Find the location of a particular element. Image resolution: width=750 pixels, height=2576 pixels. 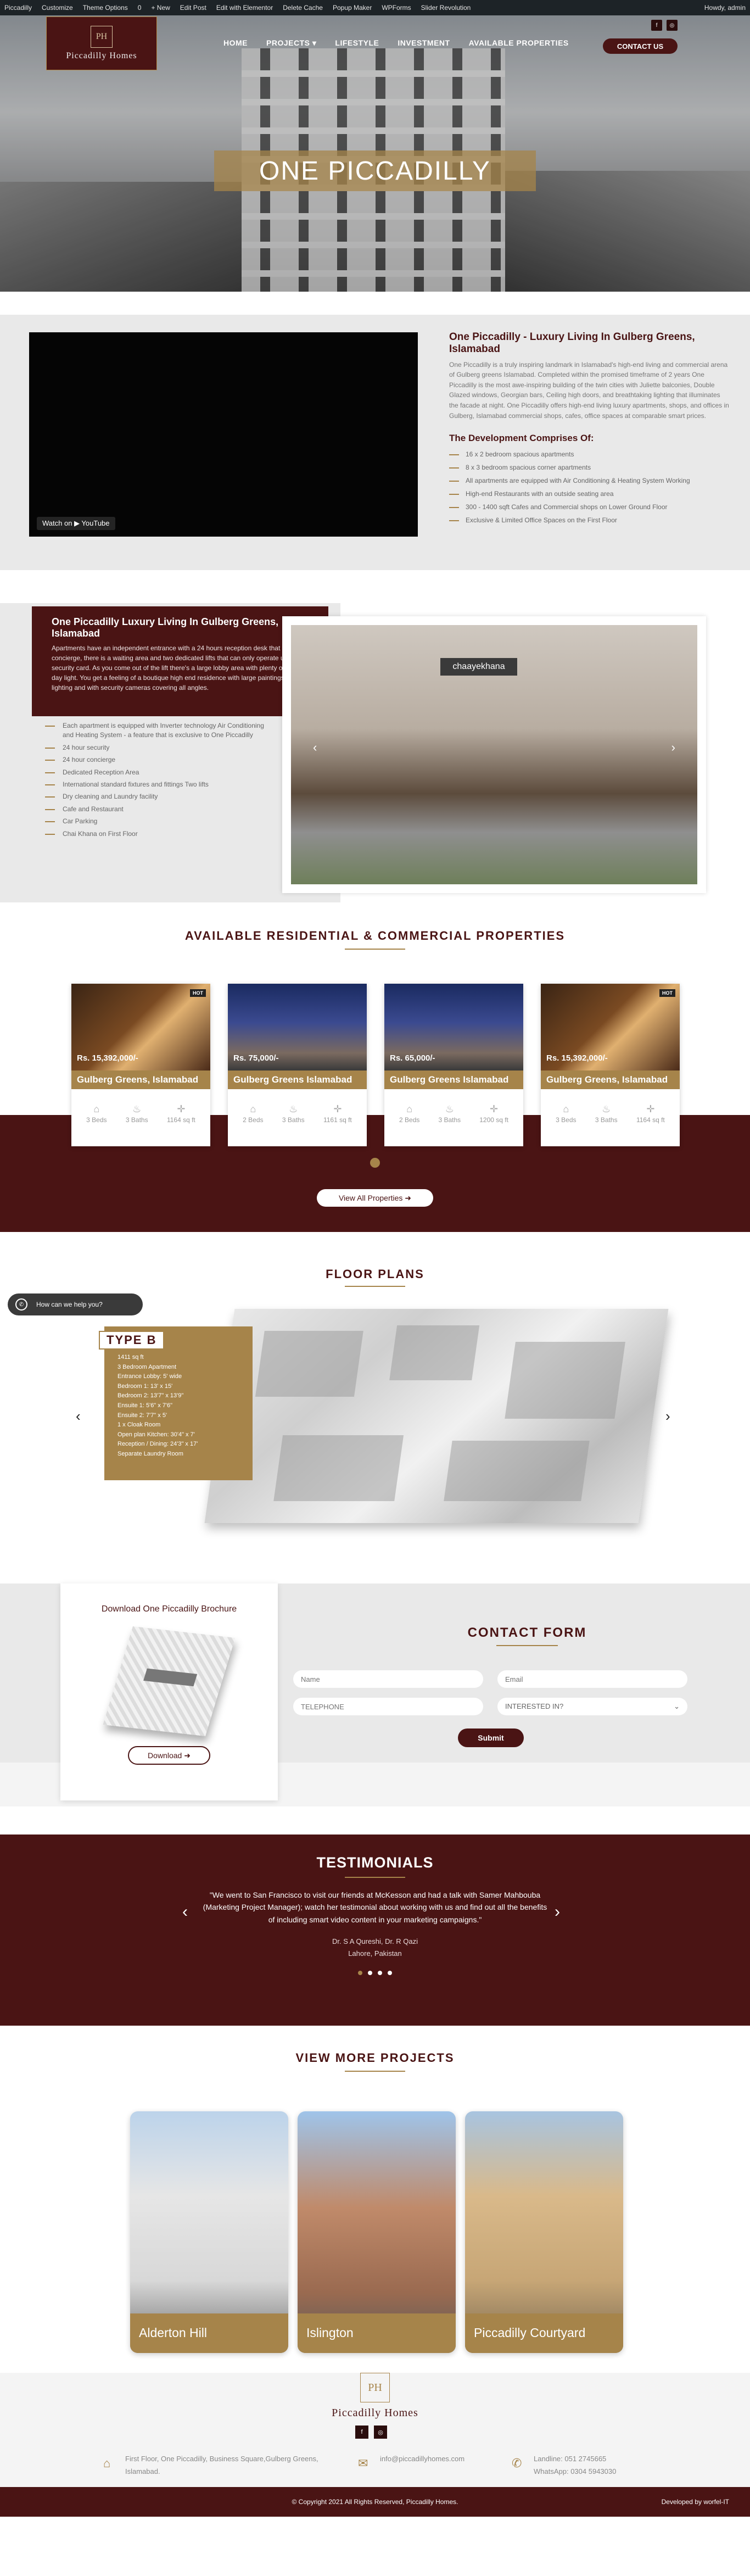

nav-lifestyle: LIFESTYLE is located at coordinates (357, 43).